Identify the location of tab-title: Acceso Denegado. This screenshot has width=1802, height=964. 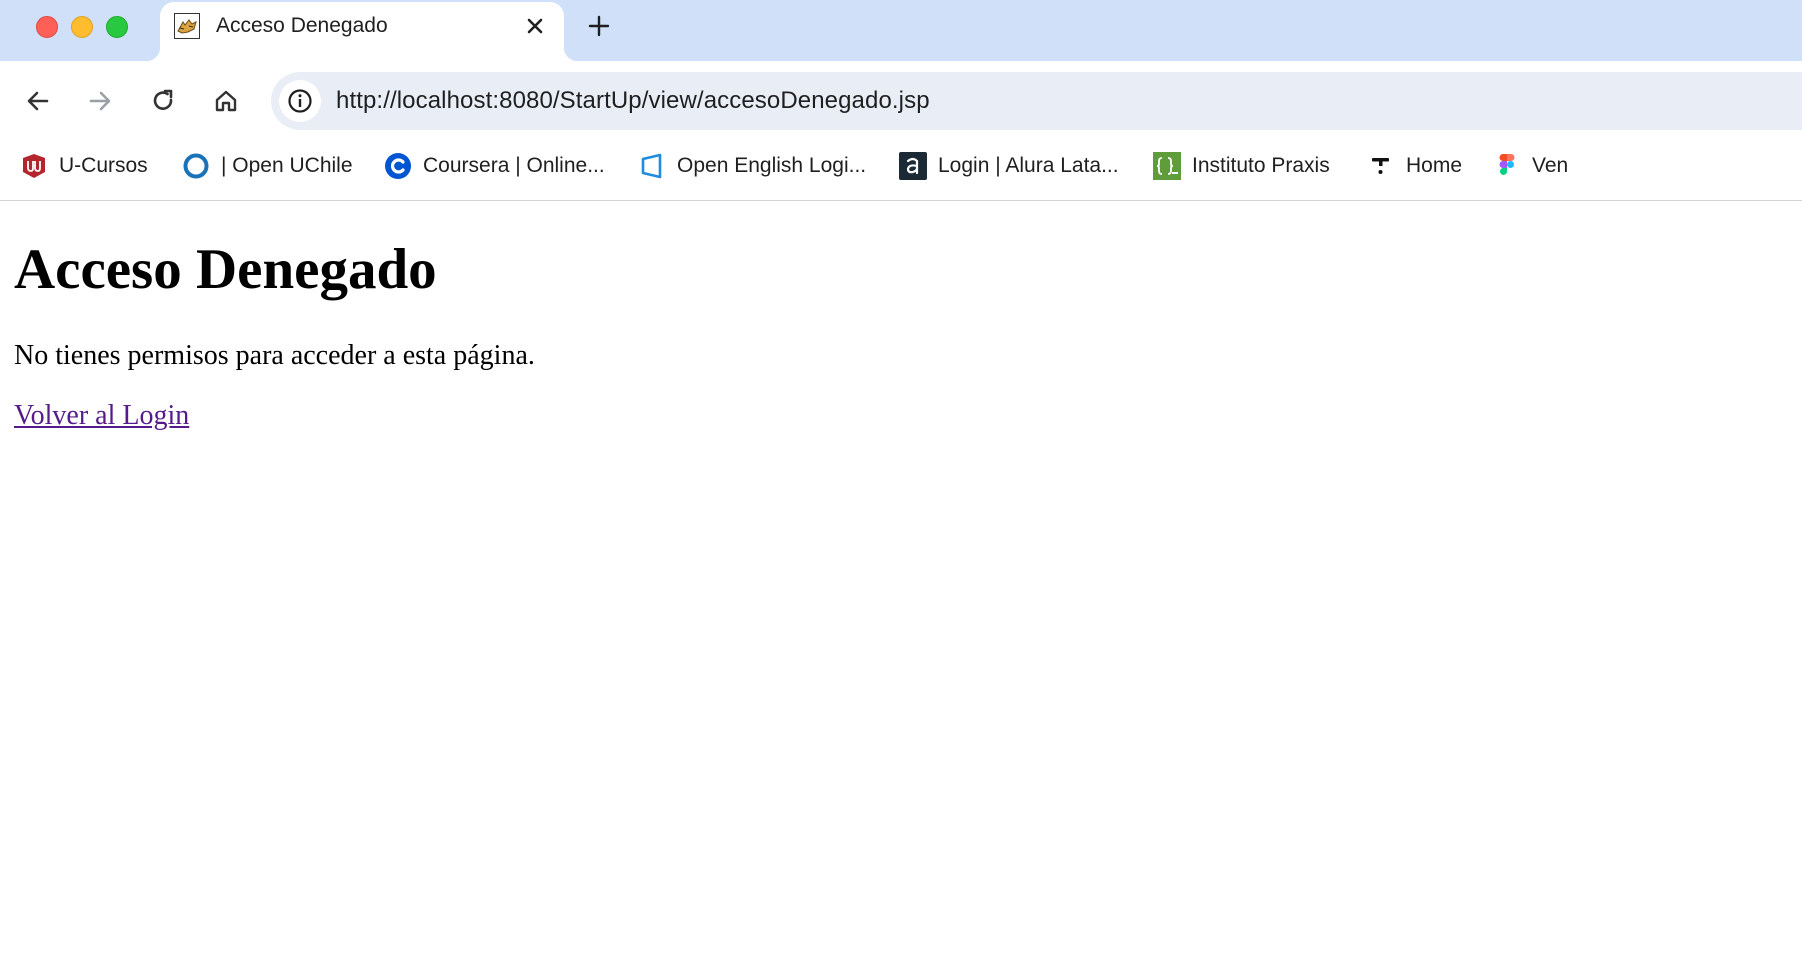
(302, 25).